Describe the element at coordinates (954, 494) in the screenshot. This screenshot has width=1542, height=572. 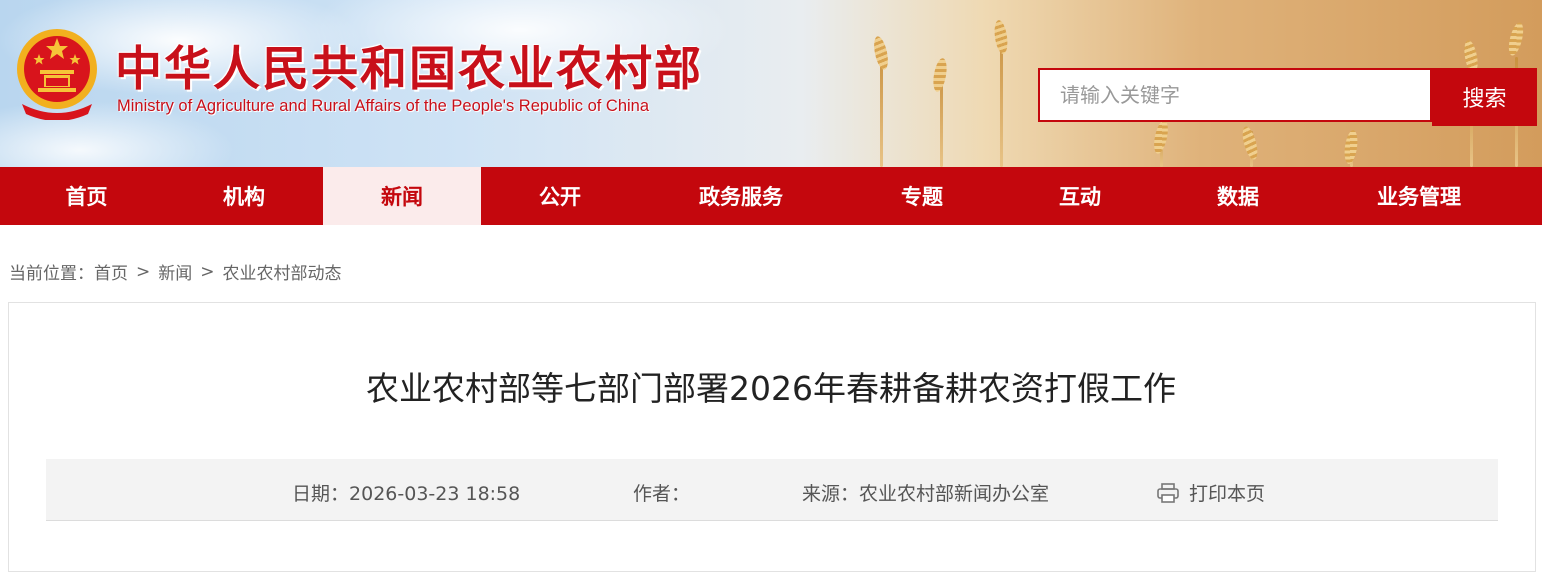
I see `source-value: 农业农村部新闻办公室` at that location.